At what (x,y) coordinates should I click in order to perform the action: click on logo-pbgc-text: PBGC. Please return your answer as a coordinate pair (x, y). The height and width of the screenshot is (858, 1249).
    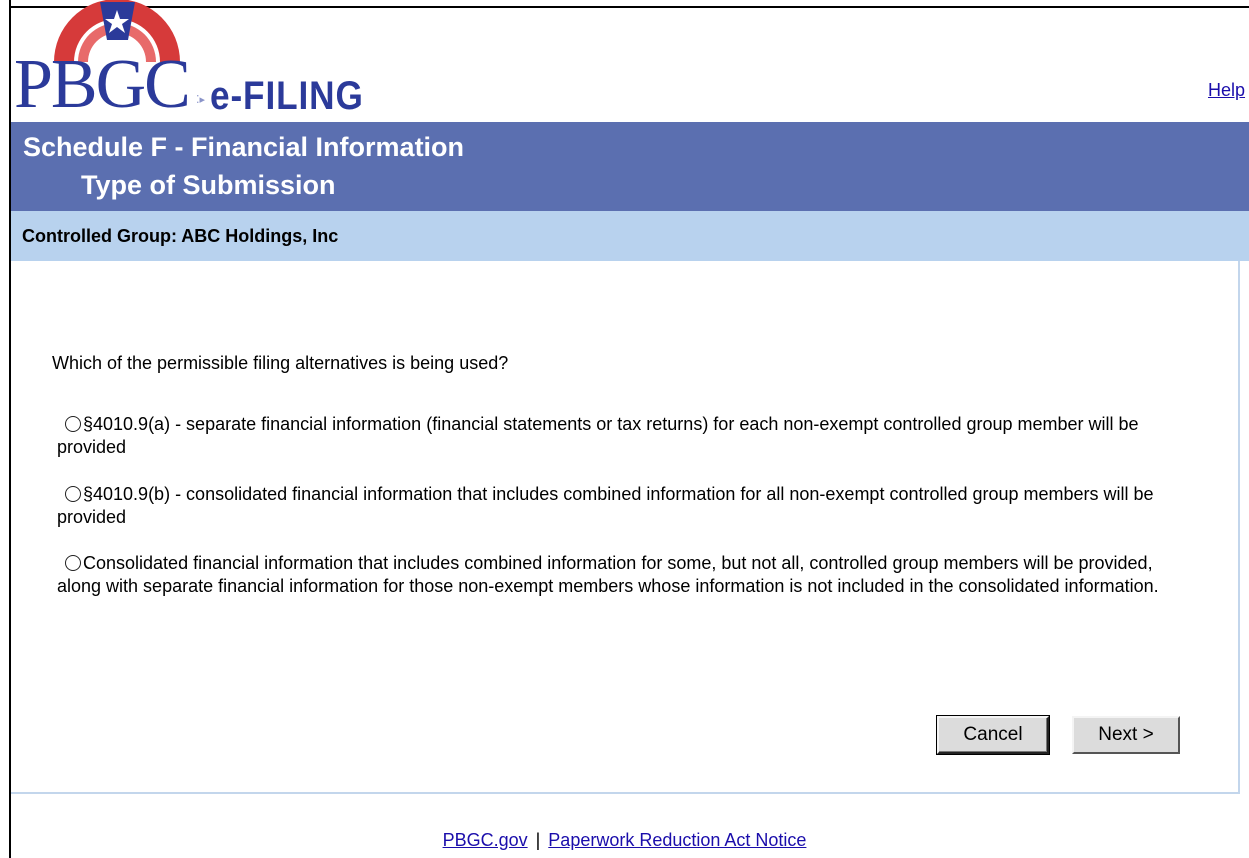
    Looking at the image, I should click on (102, 84).